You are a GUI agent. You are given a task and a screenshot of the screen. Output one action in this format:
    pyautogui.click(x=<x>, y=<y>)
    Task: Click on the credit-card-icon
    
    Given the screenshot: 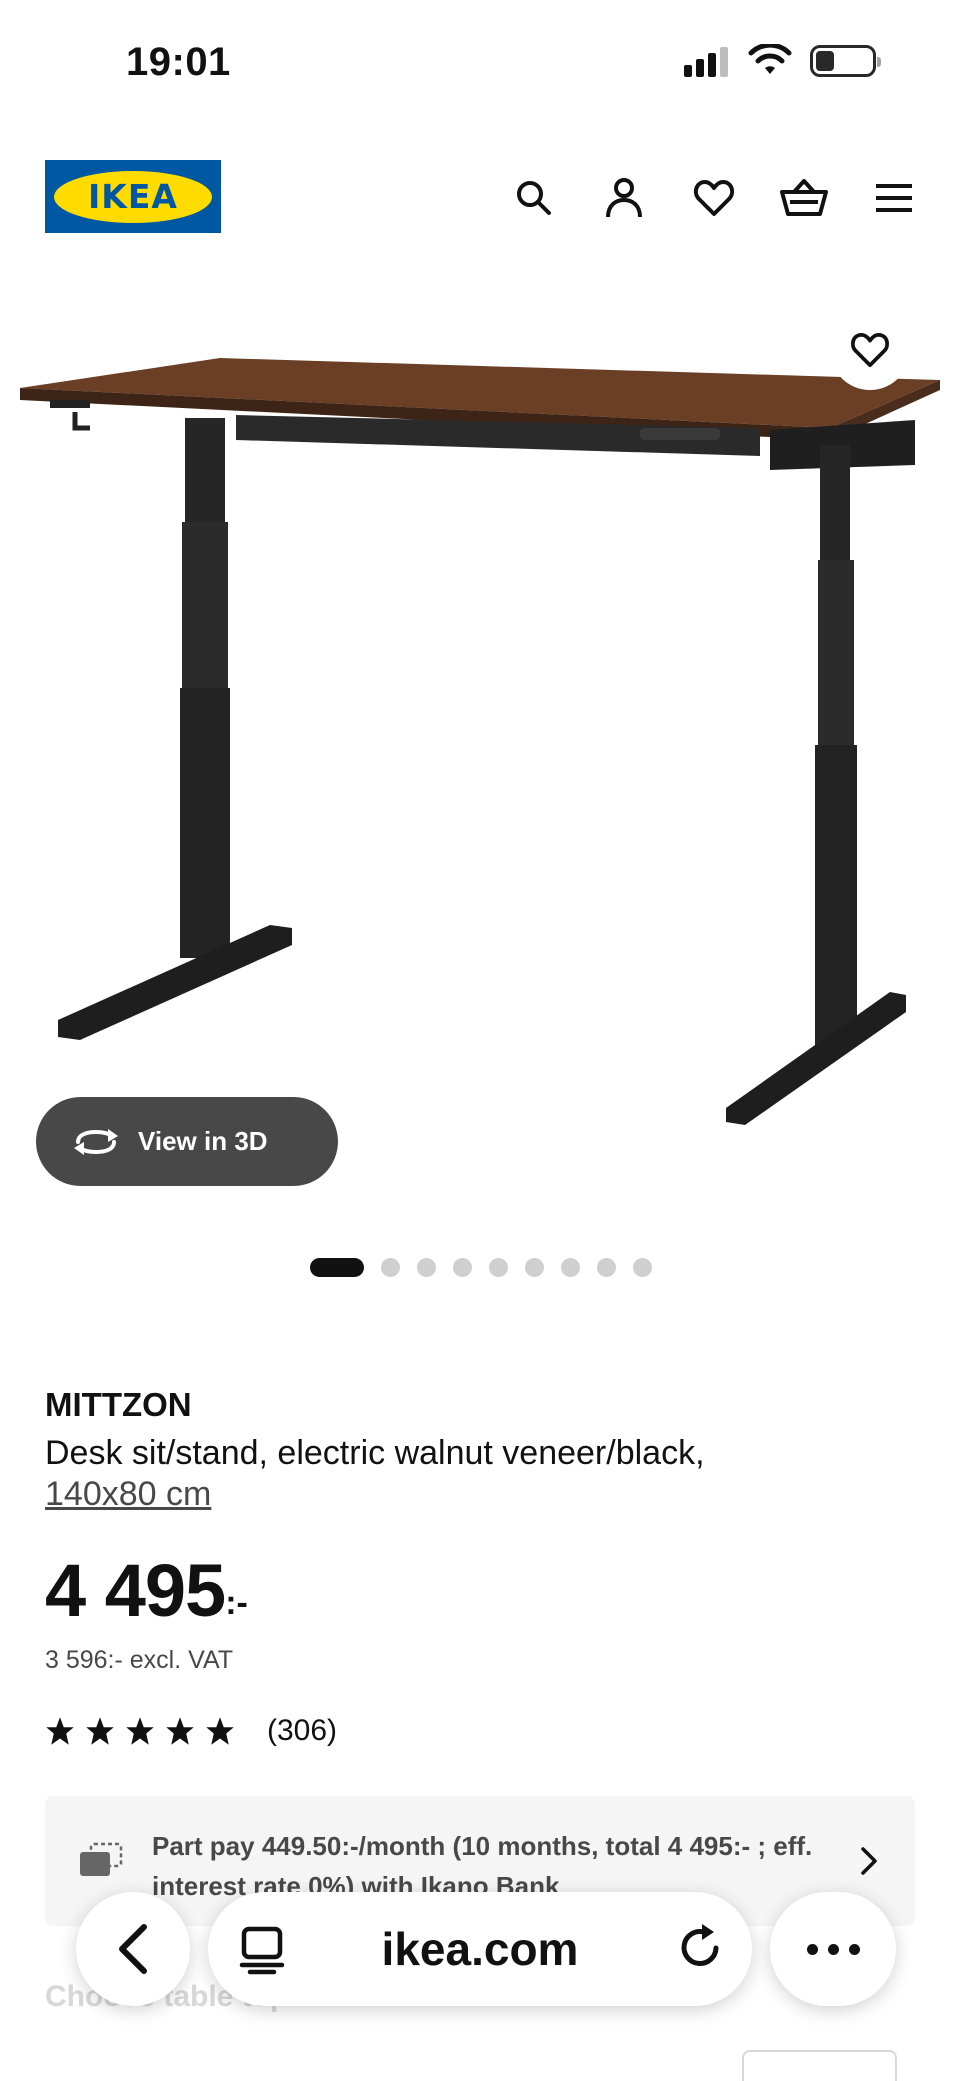 What is the action you would take?
    pyautogui.click(x=101, y=1859)
    